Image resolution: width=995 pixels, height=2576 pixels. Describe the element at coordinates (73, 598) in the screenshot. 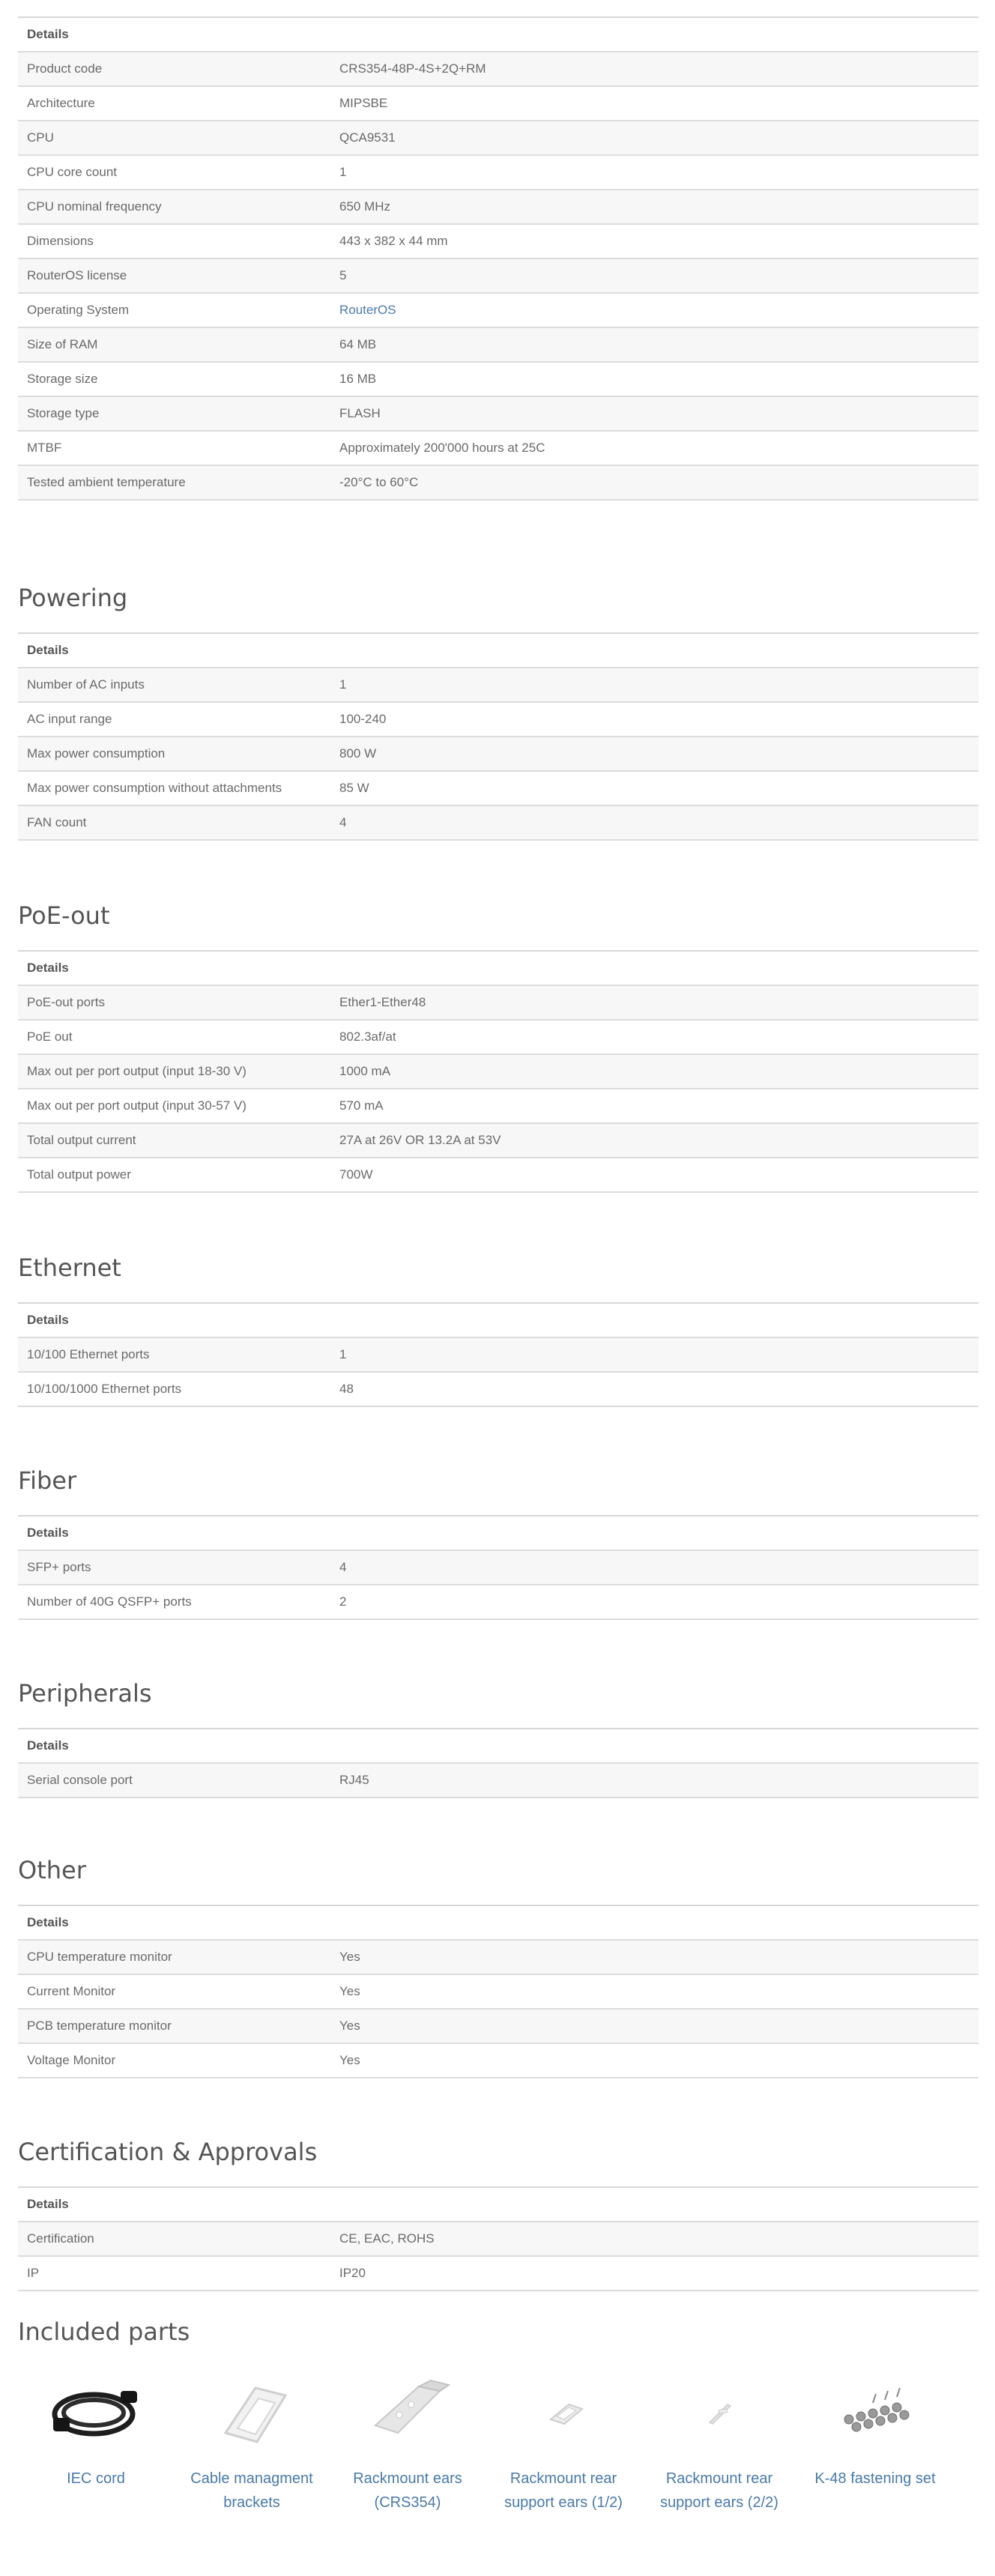

I see `section-title-powering: Powering` at that location.